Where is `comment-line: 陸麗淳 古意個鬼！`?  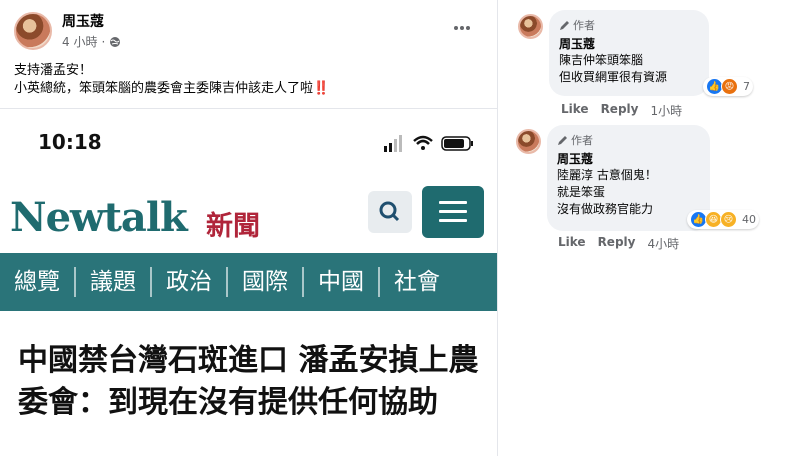
comment-line: 陸麗淳 古意個鬼！ is located at coordinates (607, 175).